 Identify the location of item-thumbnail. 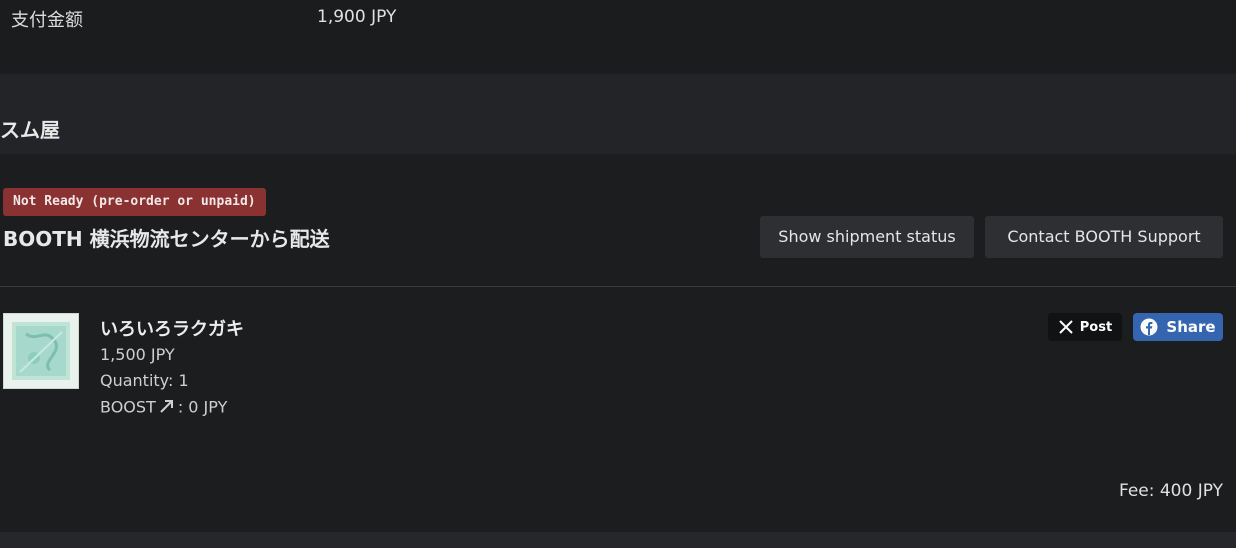
(41, 351).